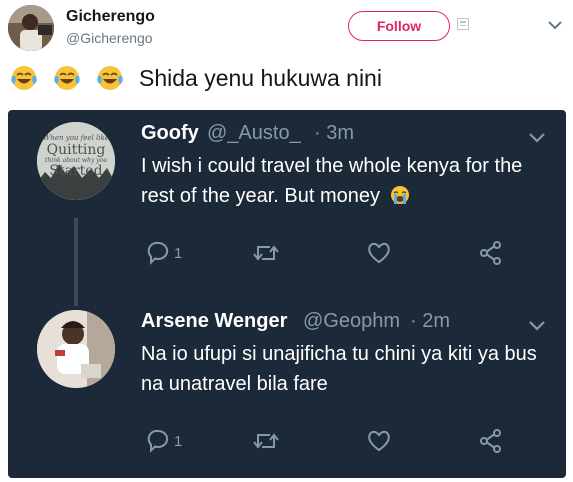 Image resolution: width=573 pixels, height=482 pixels. I want to click on reply-author-handle: @Geophm, so click(351, 321).